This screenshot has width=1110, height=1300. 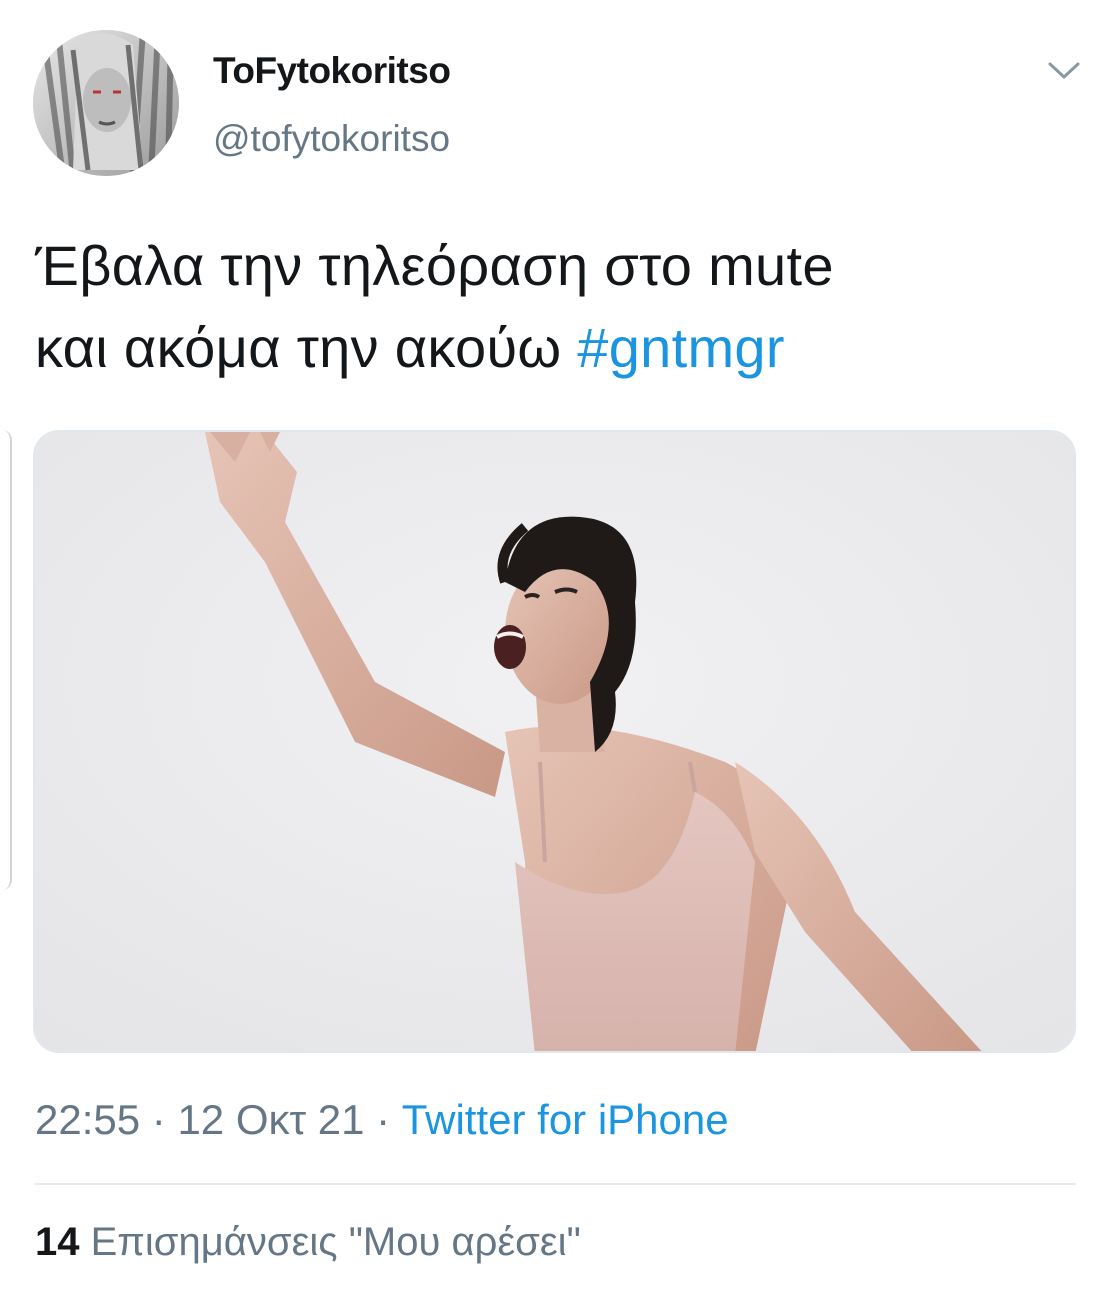 What do you see at coordinates (1064, 71) in the screenshot?
I see `chevron-down-icon` at bounding box center [1064, 71].